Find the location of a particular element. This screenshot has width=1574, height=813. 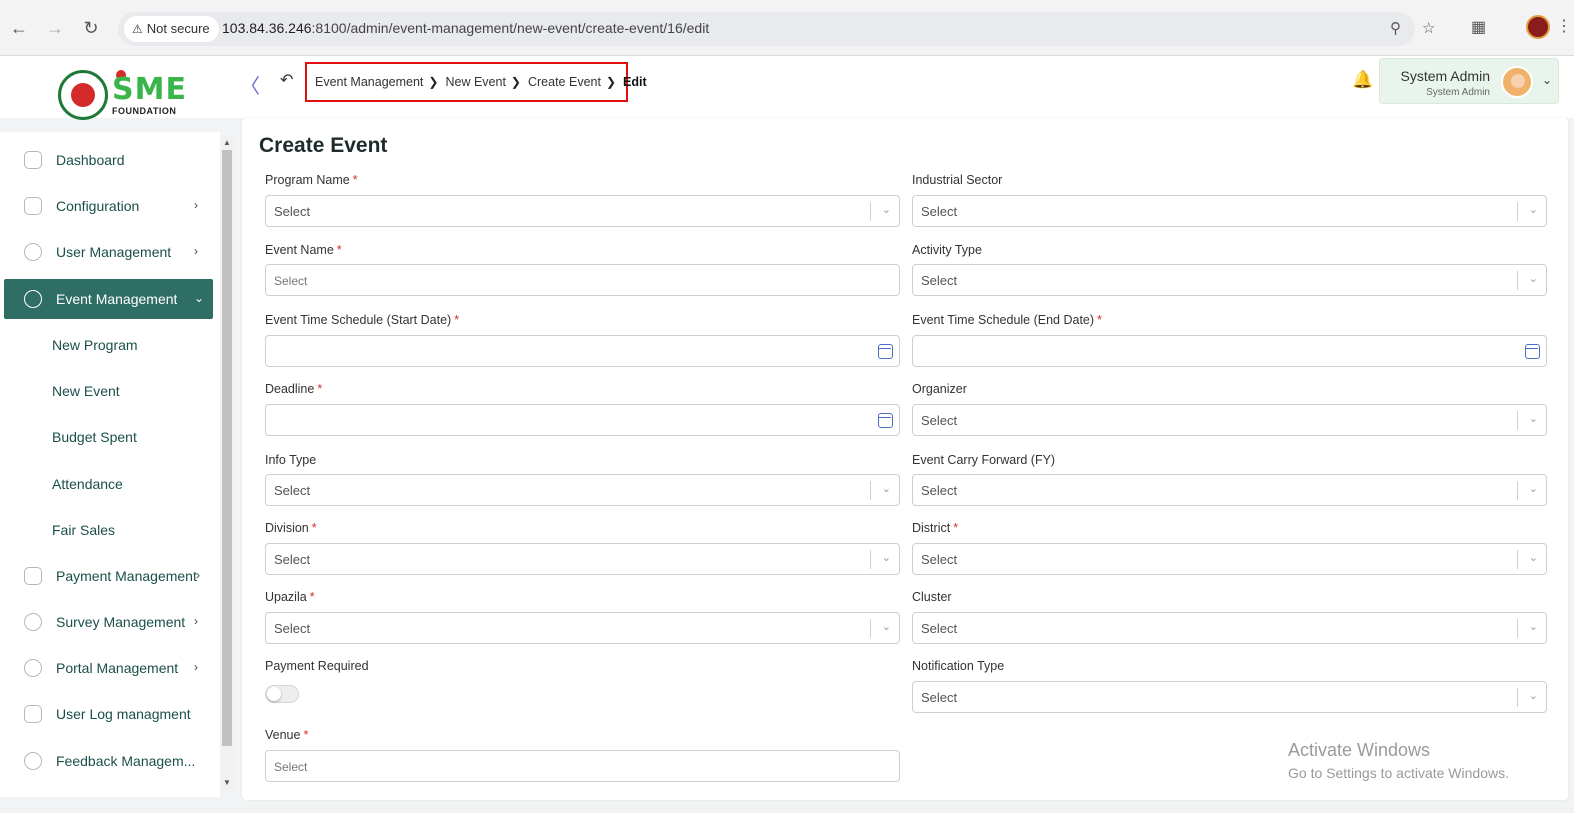

scroll-up-icon: ▲ is located at coordinates (227, 142).